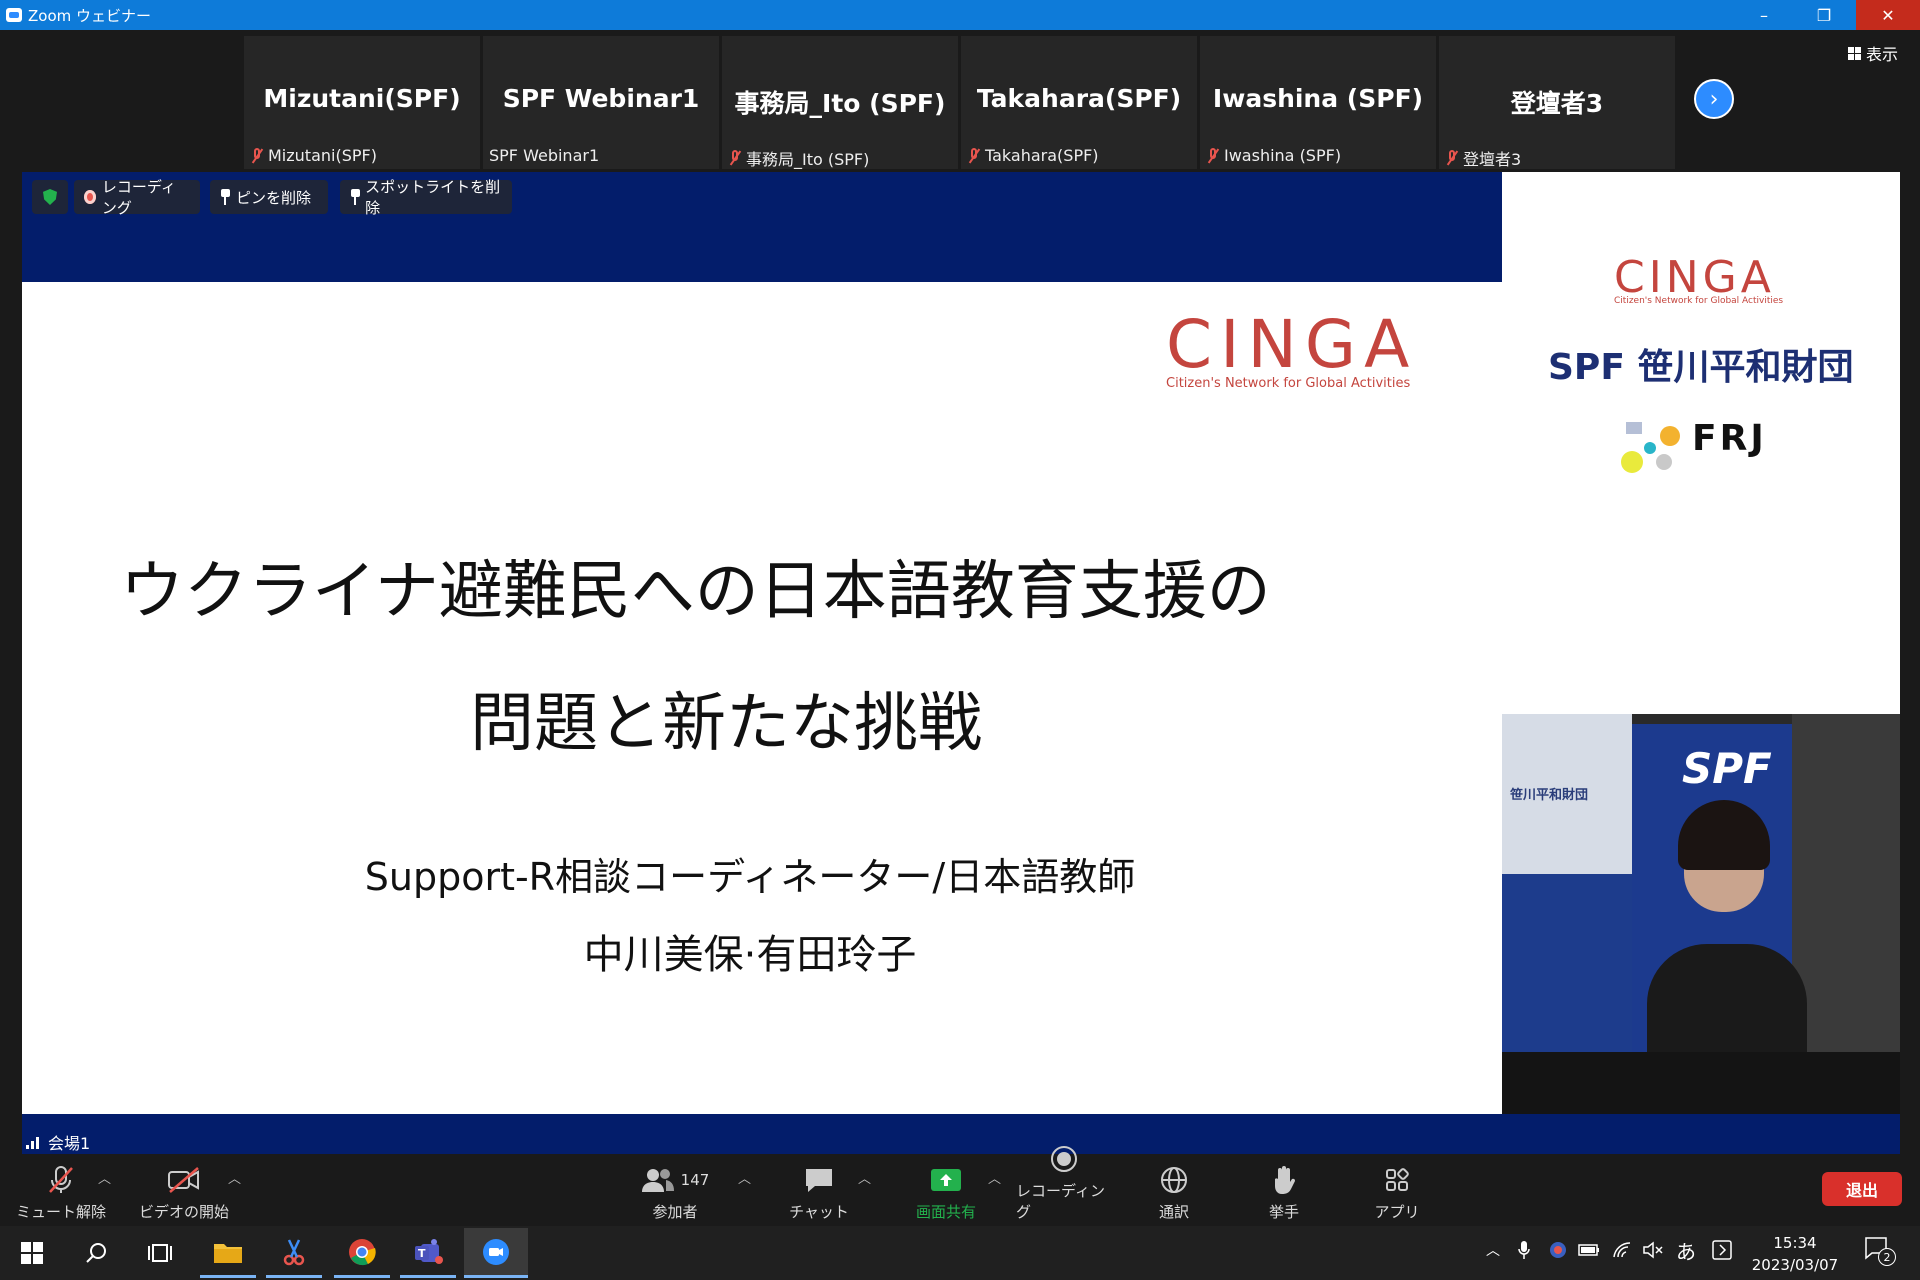  Describe the element at coordinates (34, 1142) in the screenshot. I see `signal-bars-icon` at that location.